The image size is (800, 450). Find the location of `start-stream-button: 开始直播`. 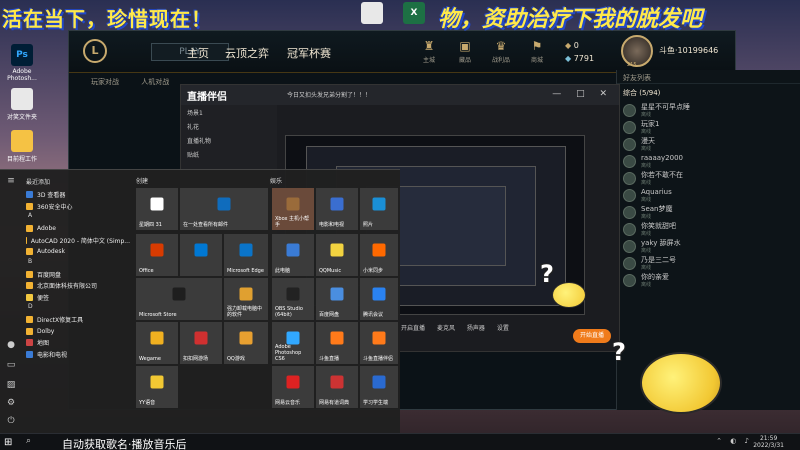

start-stream-button: 开始直播 is located at coordinates (592, 336).